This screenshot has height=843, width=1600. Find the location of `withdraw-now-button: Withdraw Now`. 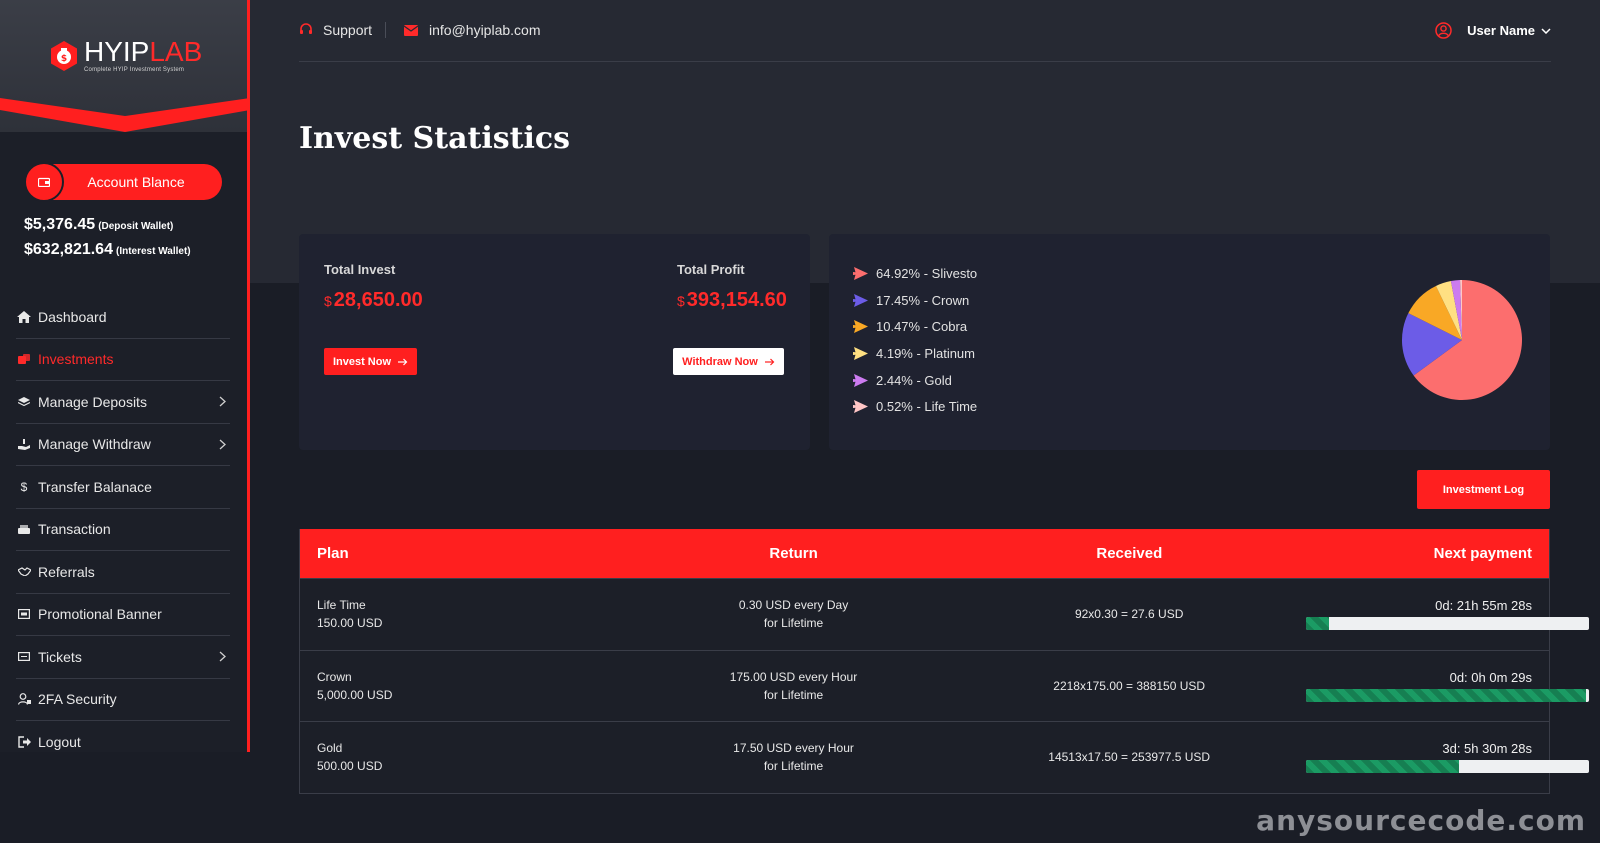

withdraw-now-button: Withdraw Now is located at coordinates (728, 361).